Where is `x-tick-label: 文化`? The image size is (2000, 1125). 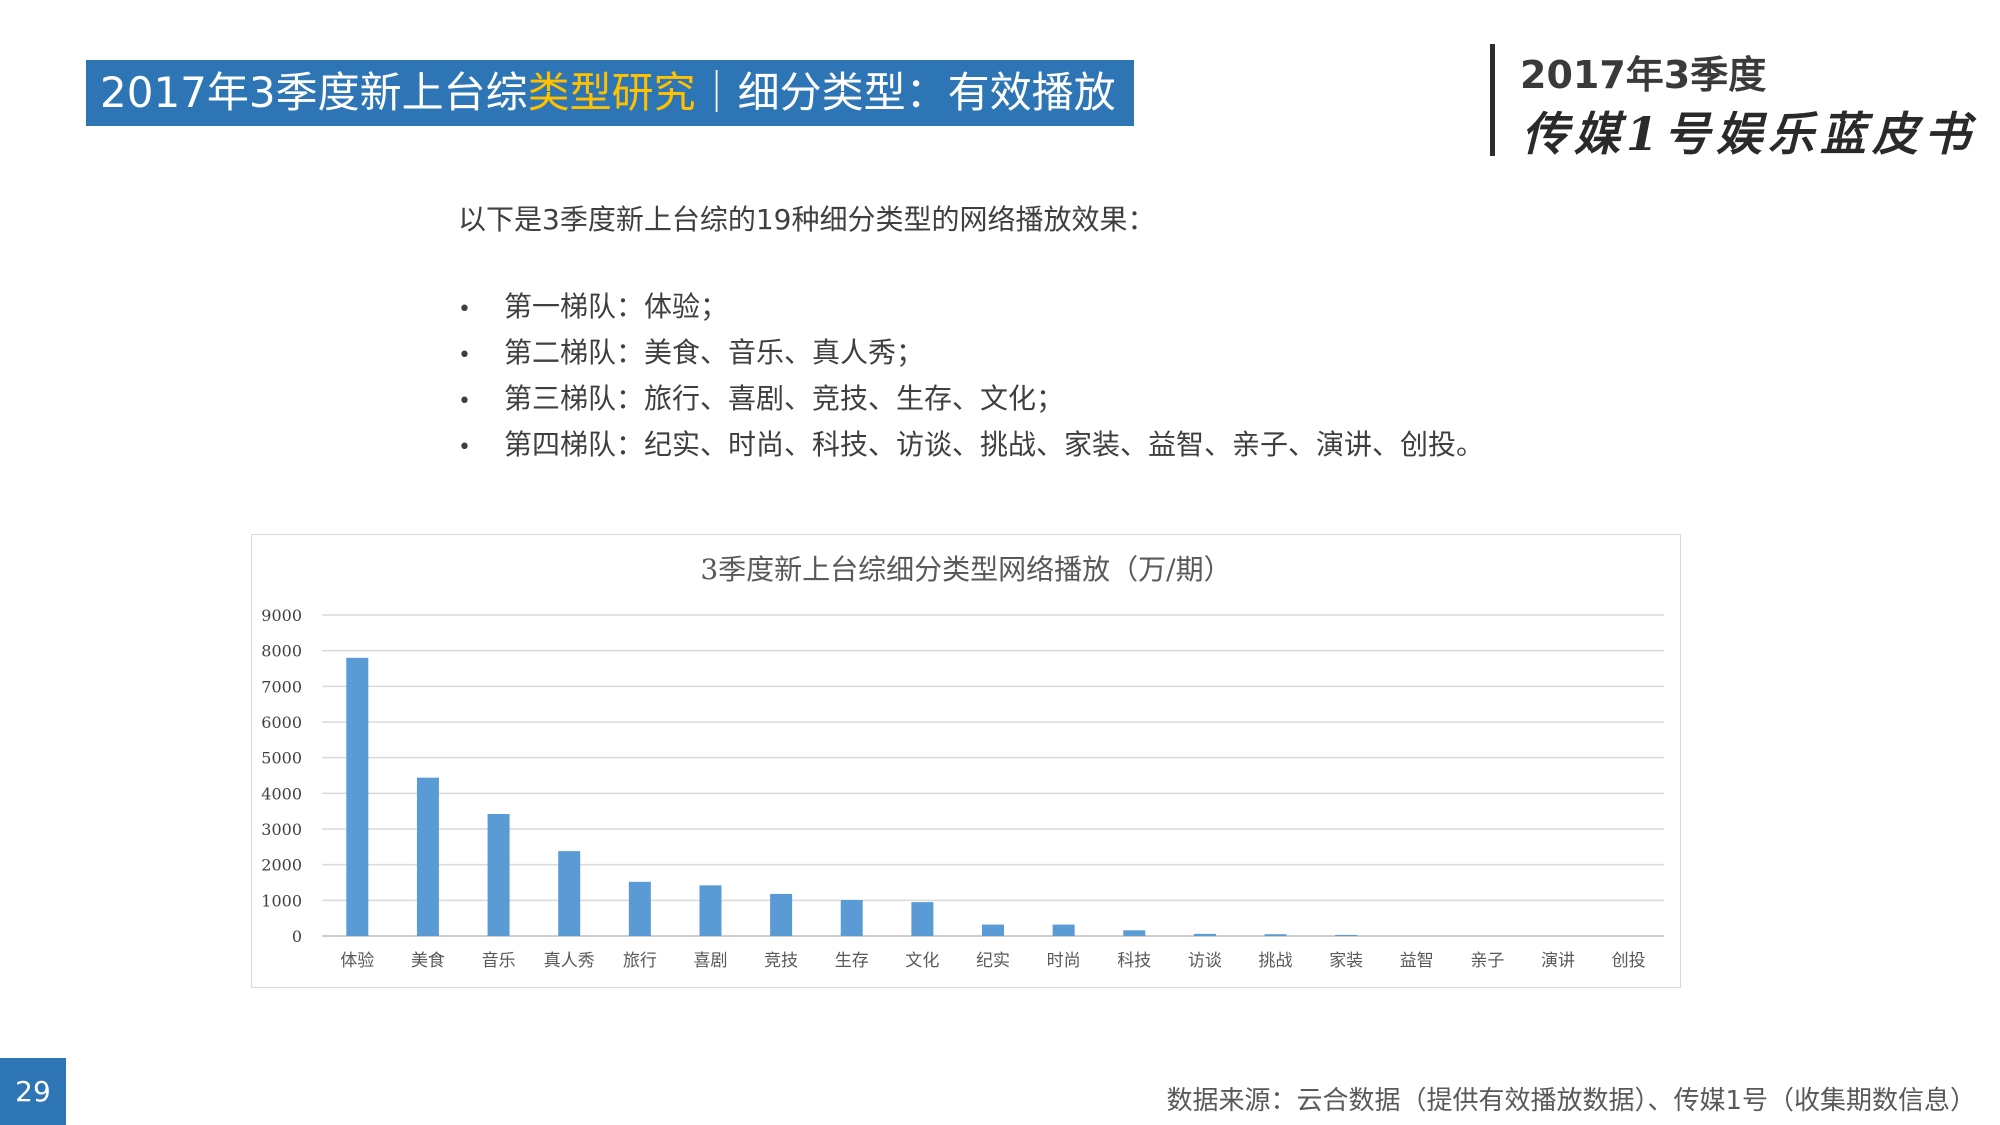
x-tick-label: 文化 is located at coordinates (922, 961).